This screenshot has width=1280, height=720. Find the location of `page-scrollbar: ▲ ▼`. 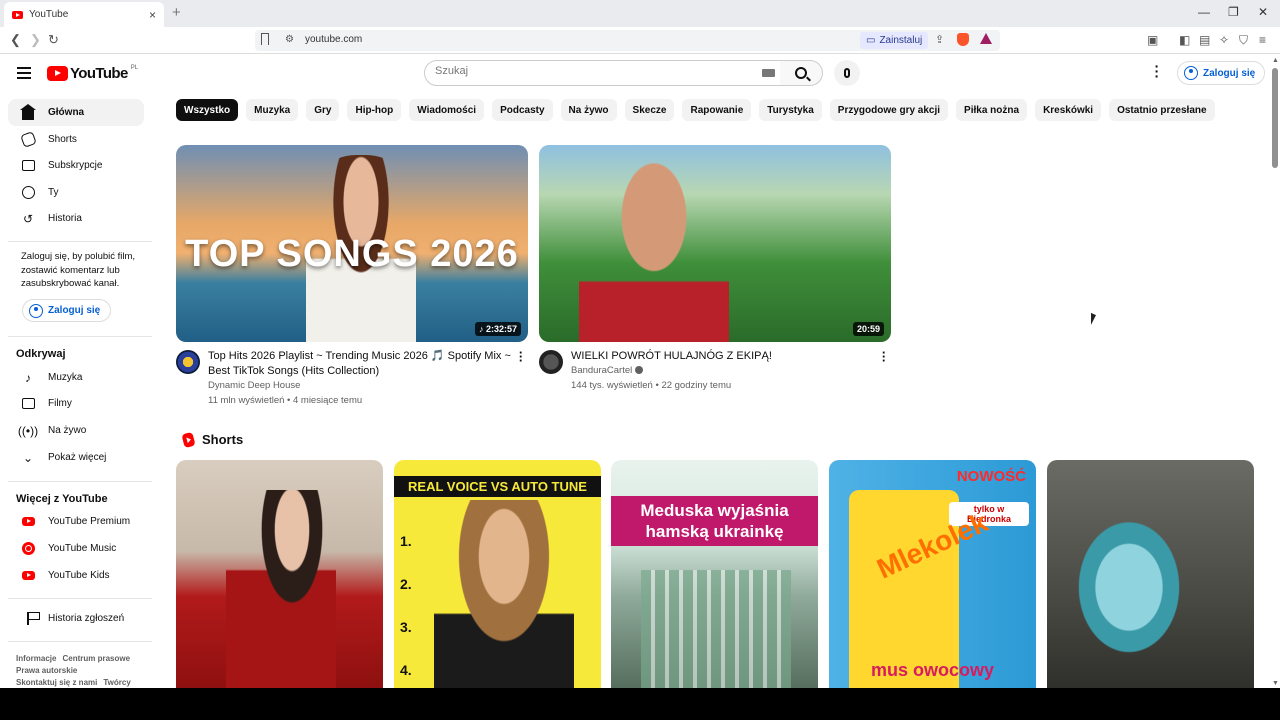

page-scrollbar: ▲ ▼ is located at coordinates (1275, 371).